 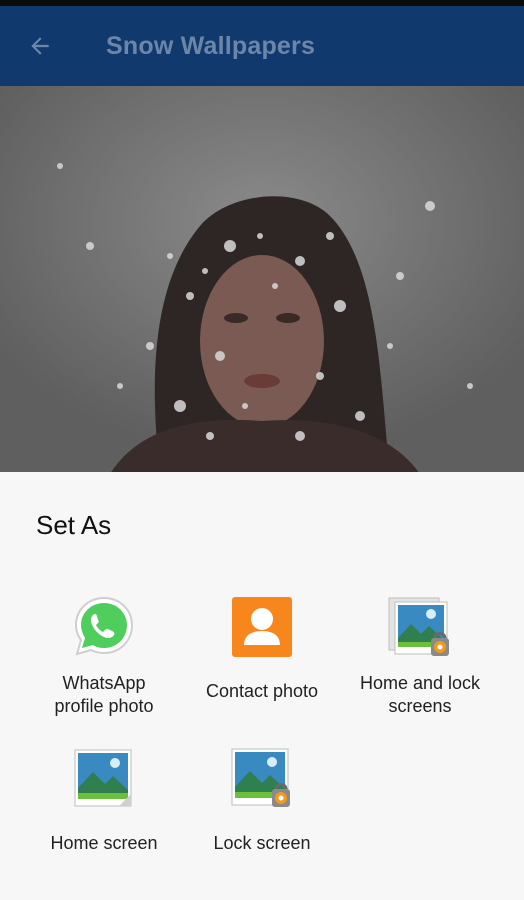 I want to click on sheet-title: Set As, so click(x=74, y=525).